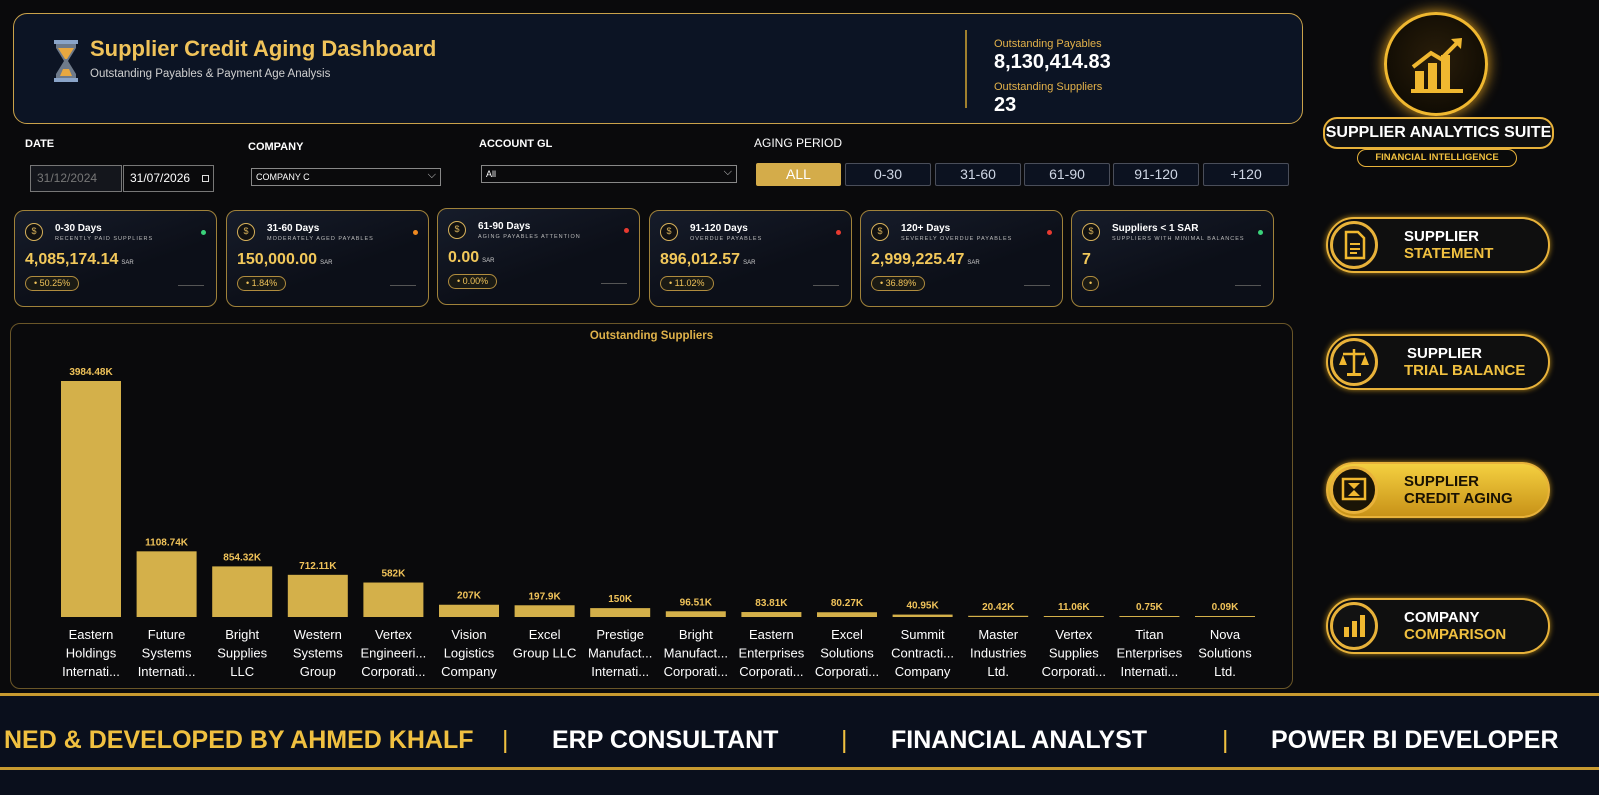 This screenshot has height=795, width=1599. I want to click on date-from-input: 31/12/2024, so click(76, 178).